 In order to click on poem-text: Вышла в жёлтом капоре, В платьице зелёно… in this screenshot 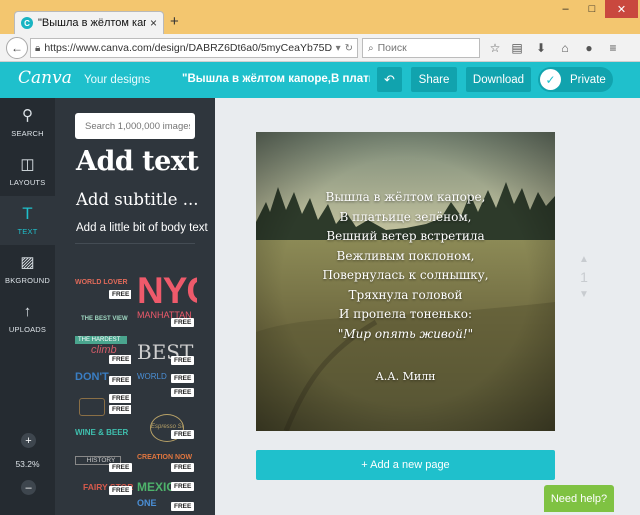, I will do `click(405, 266)`.